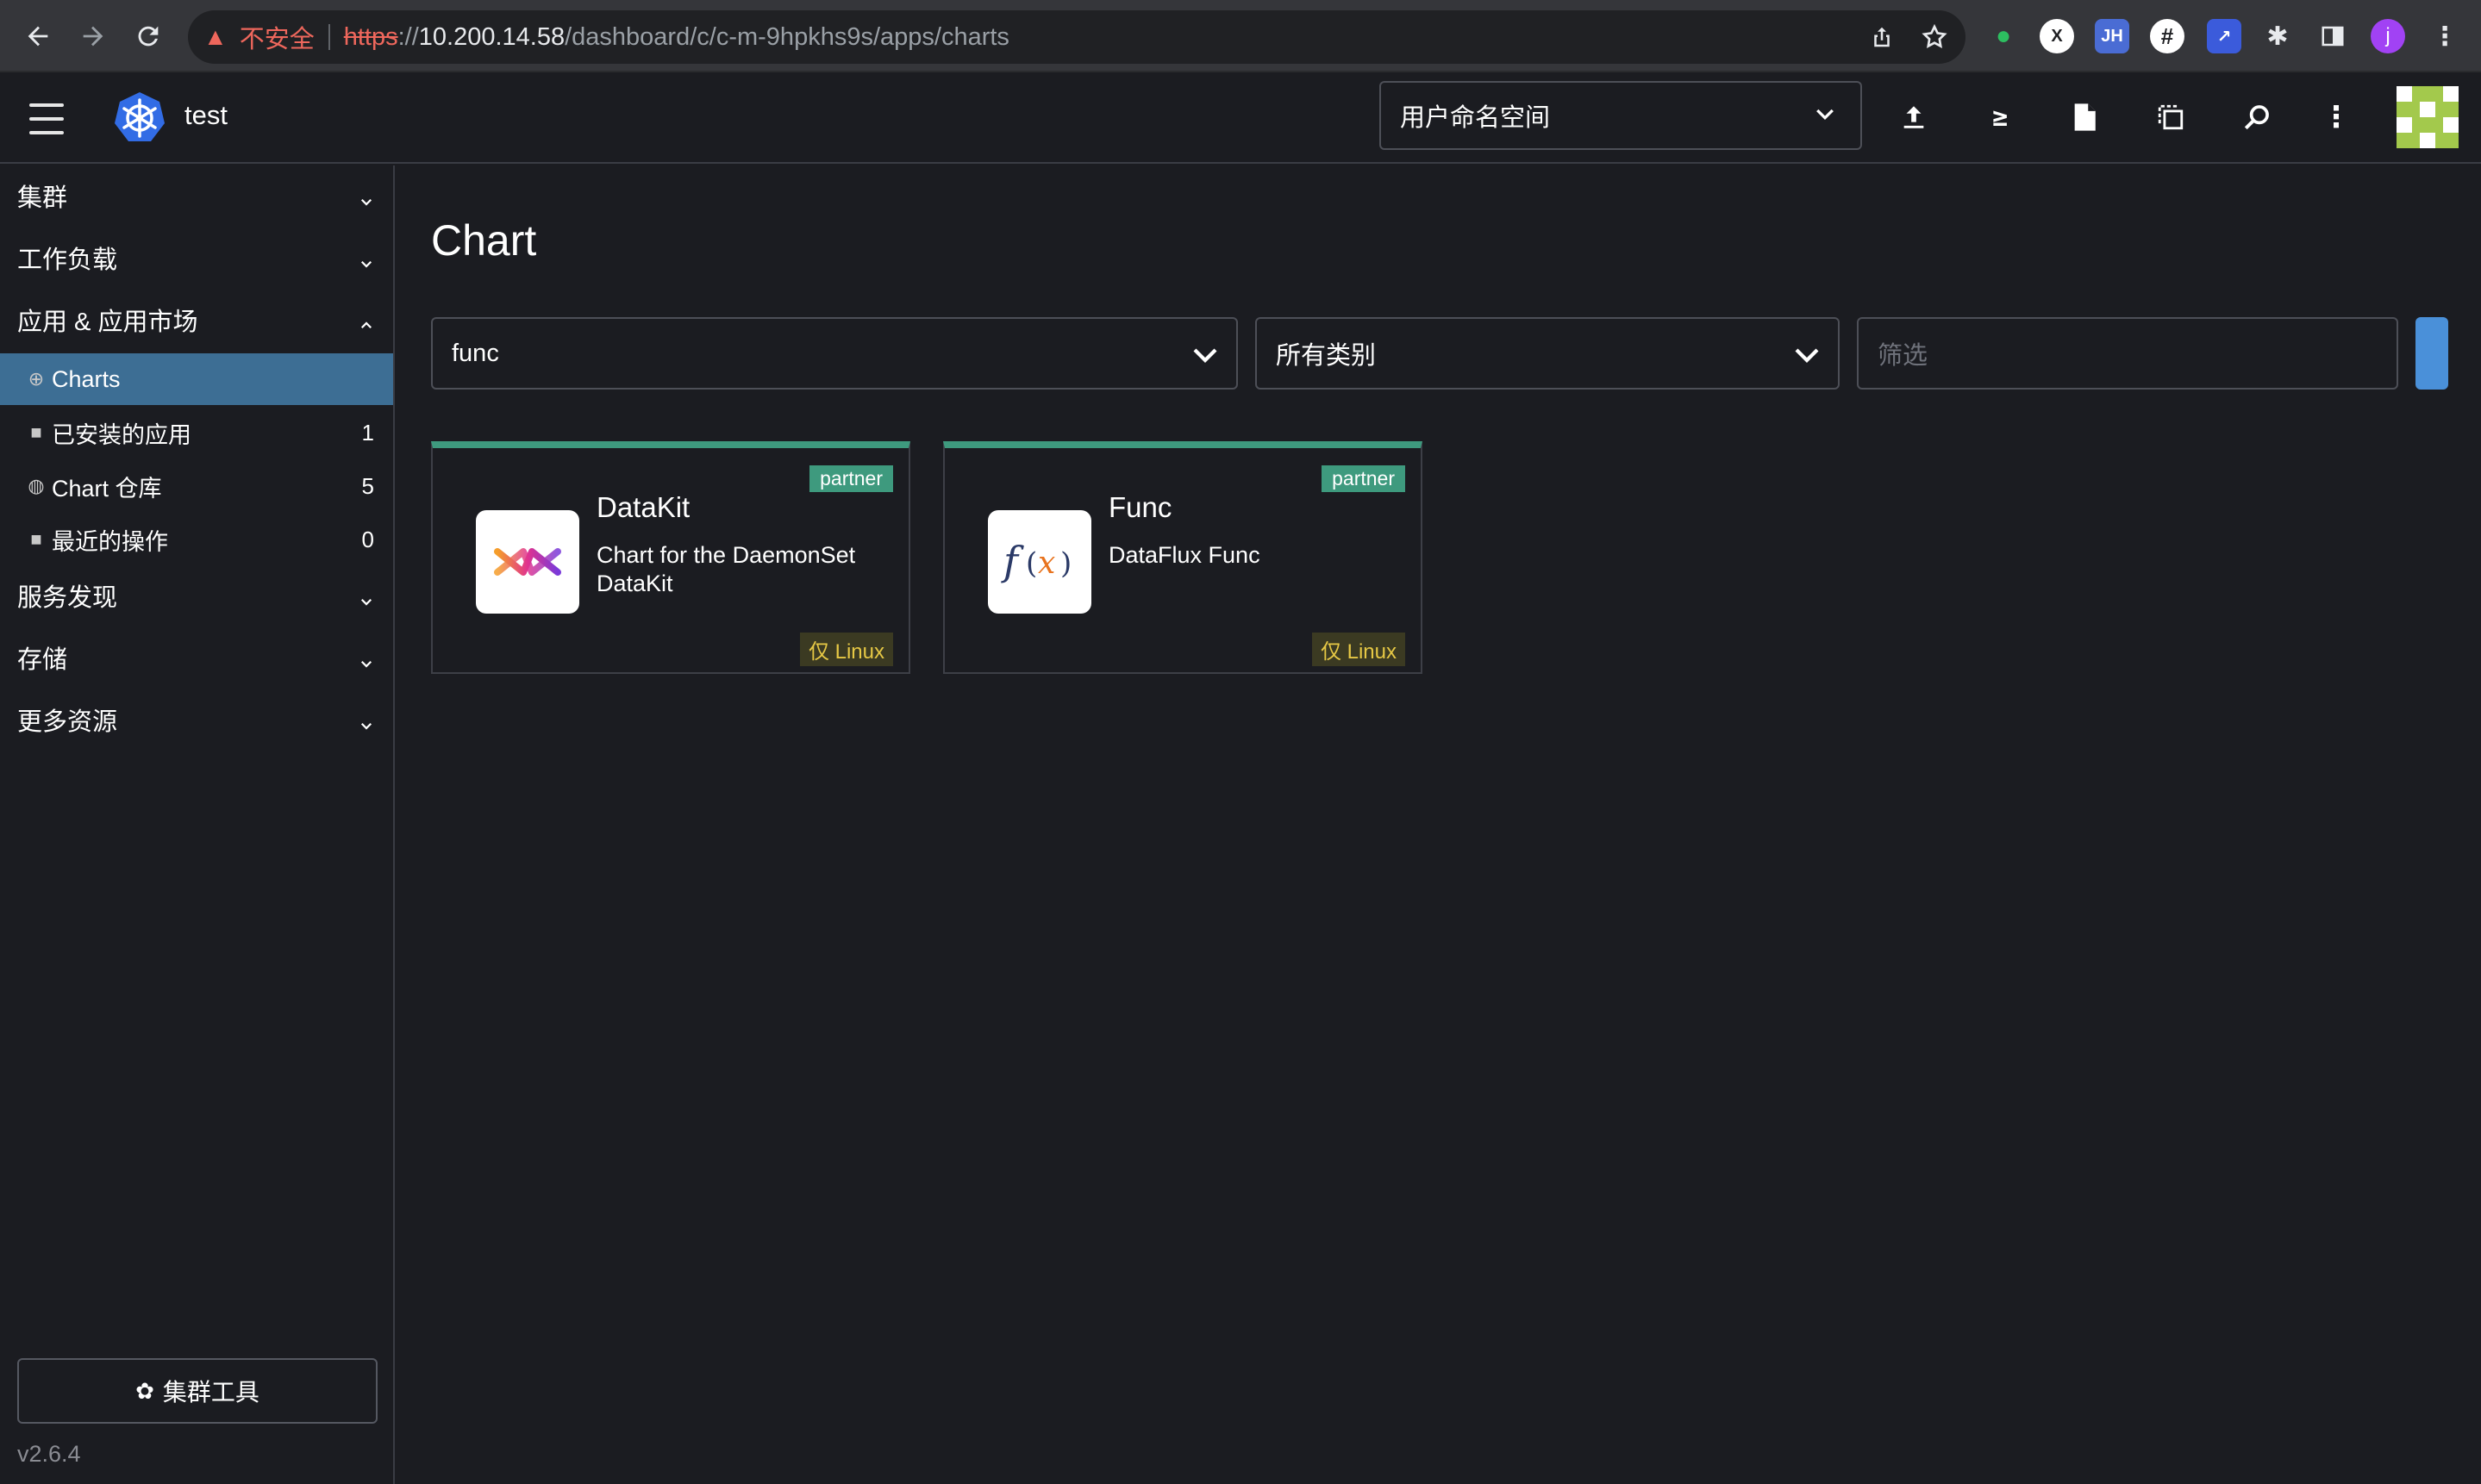 The width and height of the screenshot is (2481, 1484). I want to click on version-label: v2.6.4, so click(49, 1455).